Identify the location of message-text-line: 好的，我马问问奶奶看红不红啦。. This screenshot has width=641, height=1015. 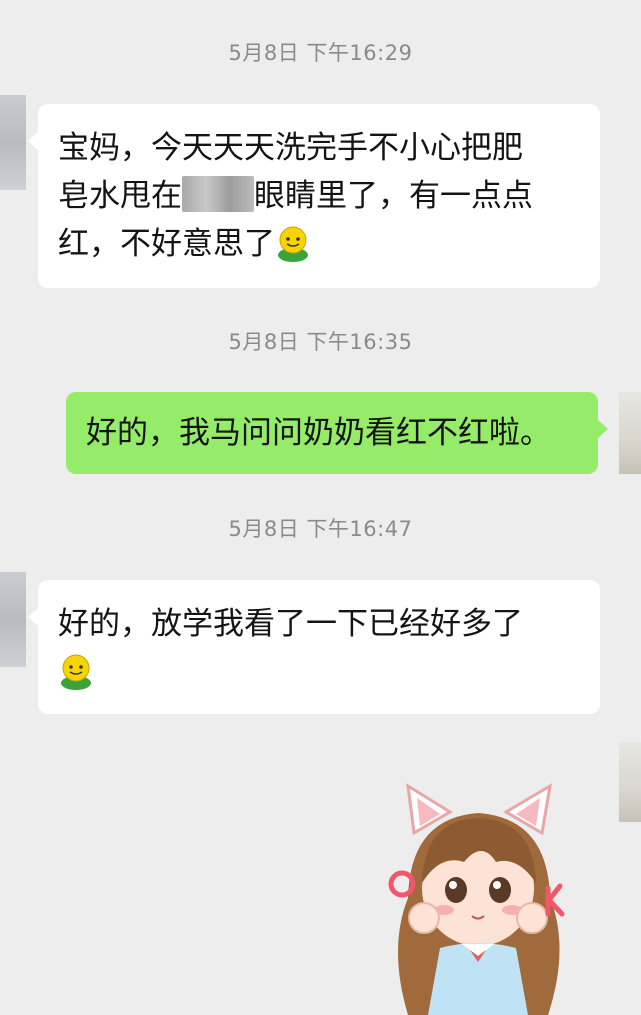
(318, 433).